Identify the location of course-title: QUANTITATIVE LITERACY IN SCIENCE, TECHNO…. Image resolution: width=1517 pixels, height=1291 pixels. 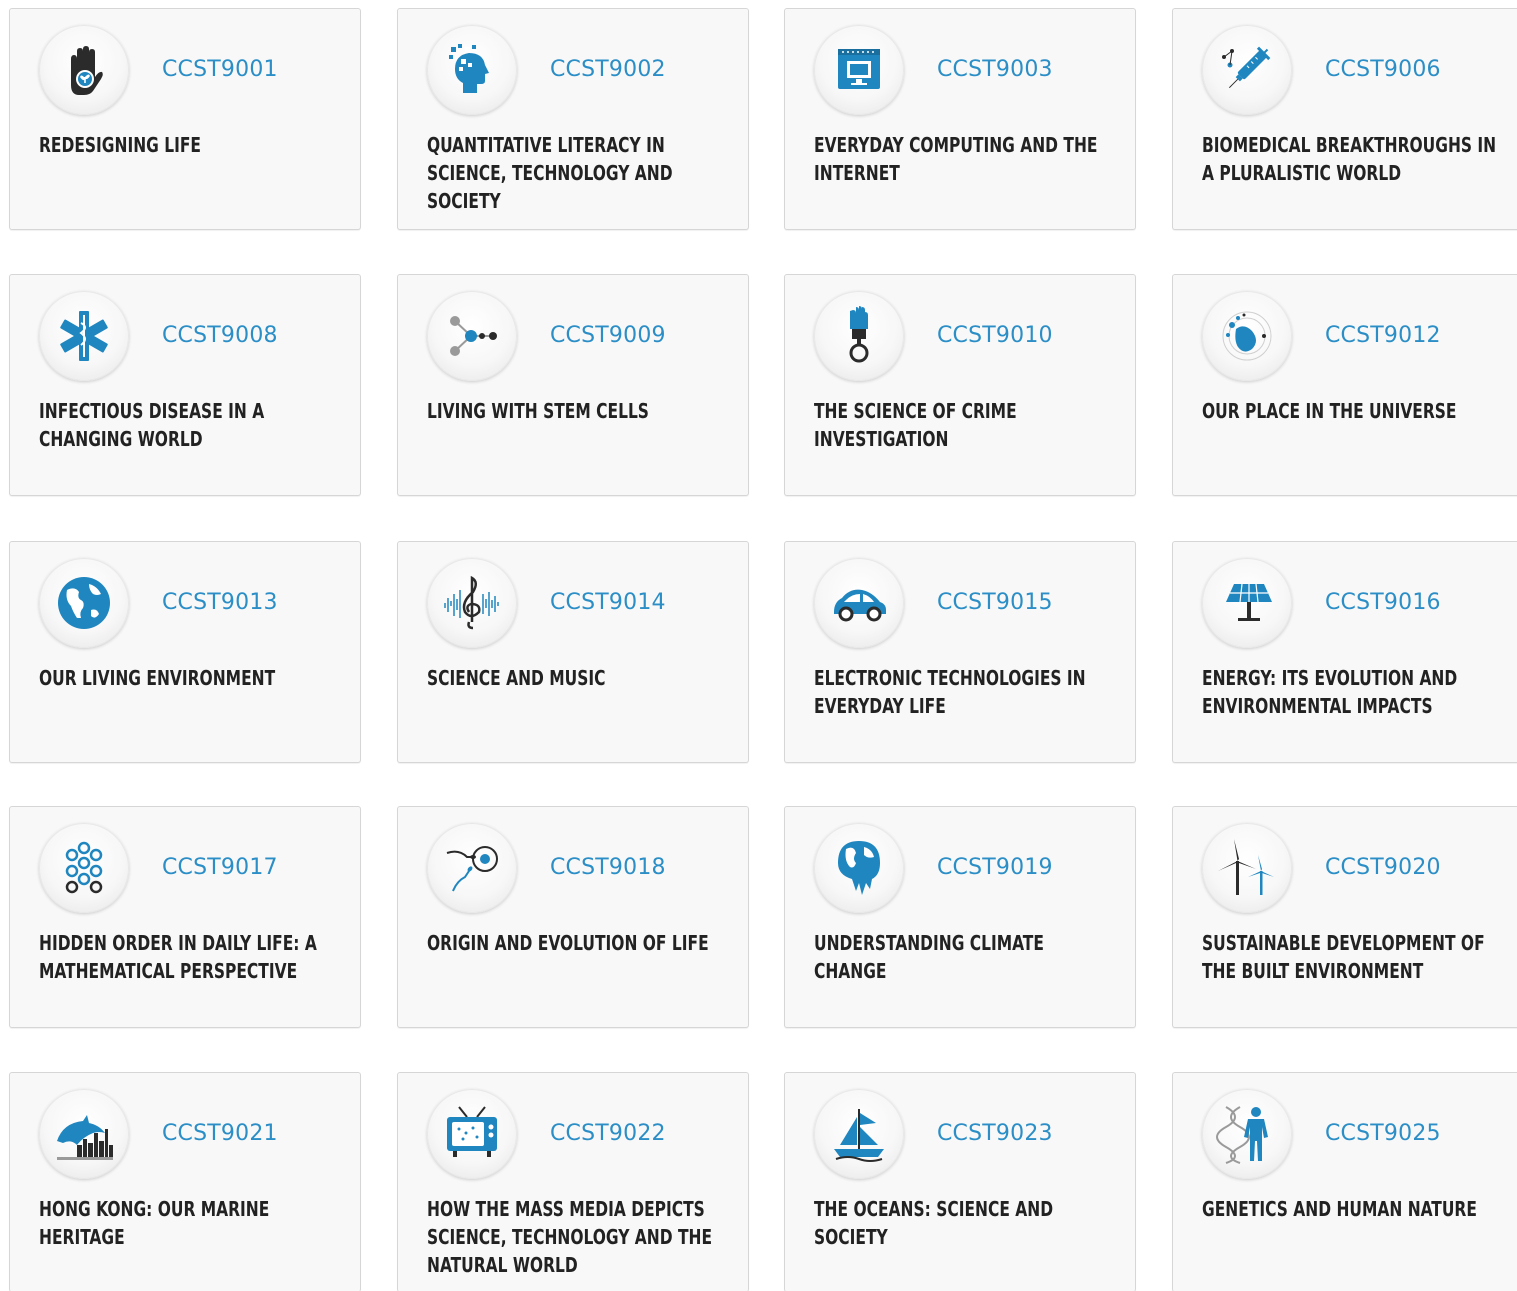
(550, 173).